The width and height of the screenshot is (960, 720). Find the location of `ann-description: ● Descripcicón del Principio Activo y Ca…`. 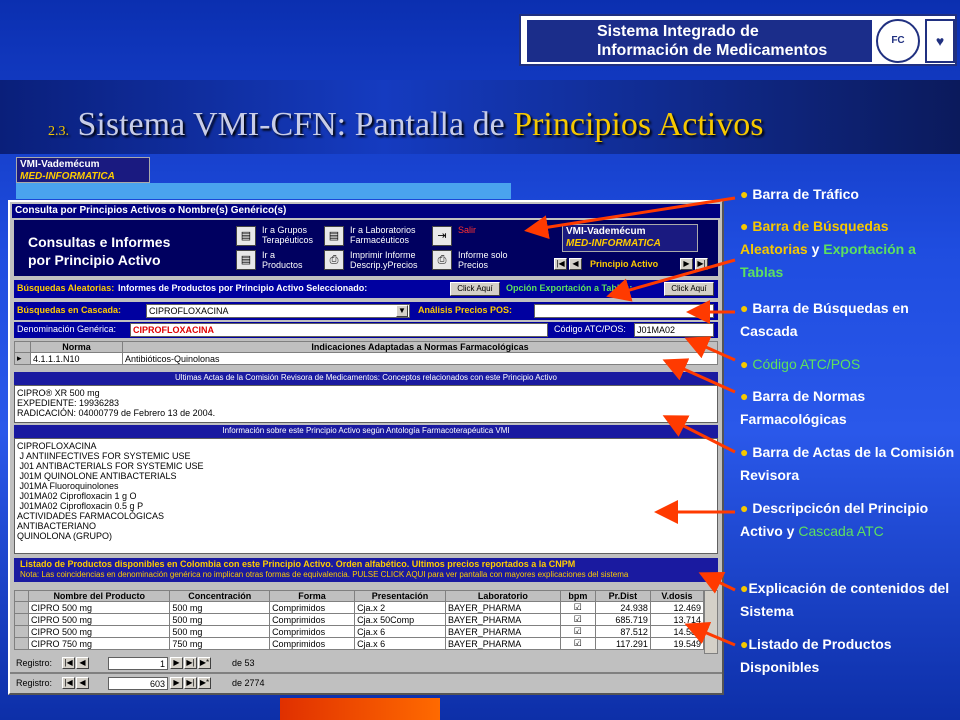

ann-description: ● Descripcicón del Principio Activo y Ca… is located at coordinates (834, 519).